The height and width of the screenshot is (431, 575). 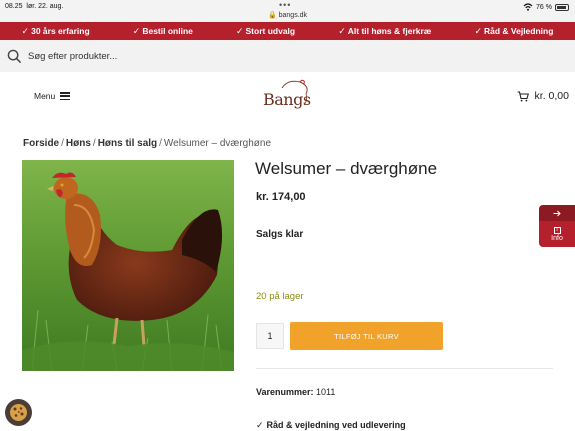 What do you see at coordinates (65, 96) in the screenshot?
I see `hamburger-icon` at bounding box center [65, 96].